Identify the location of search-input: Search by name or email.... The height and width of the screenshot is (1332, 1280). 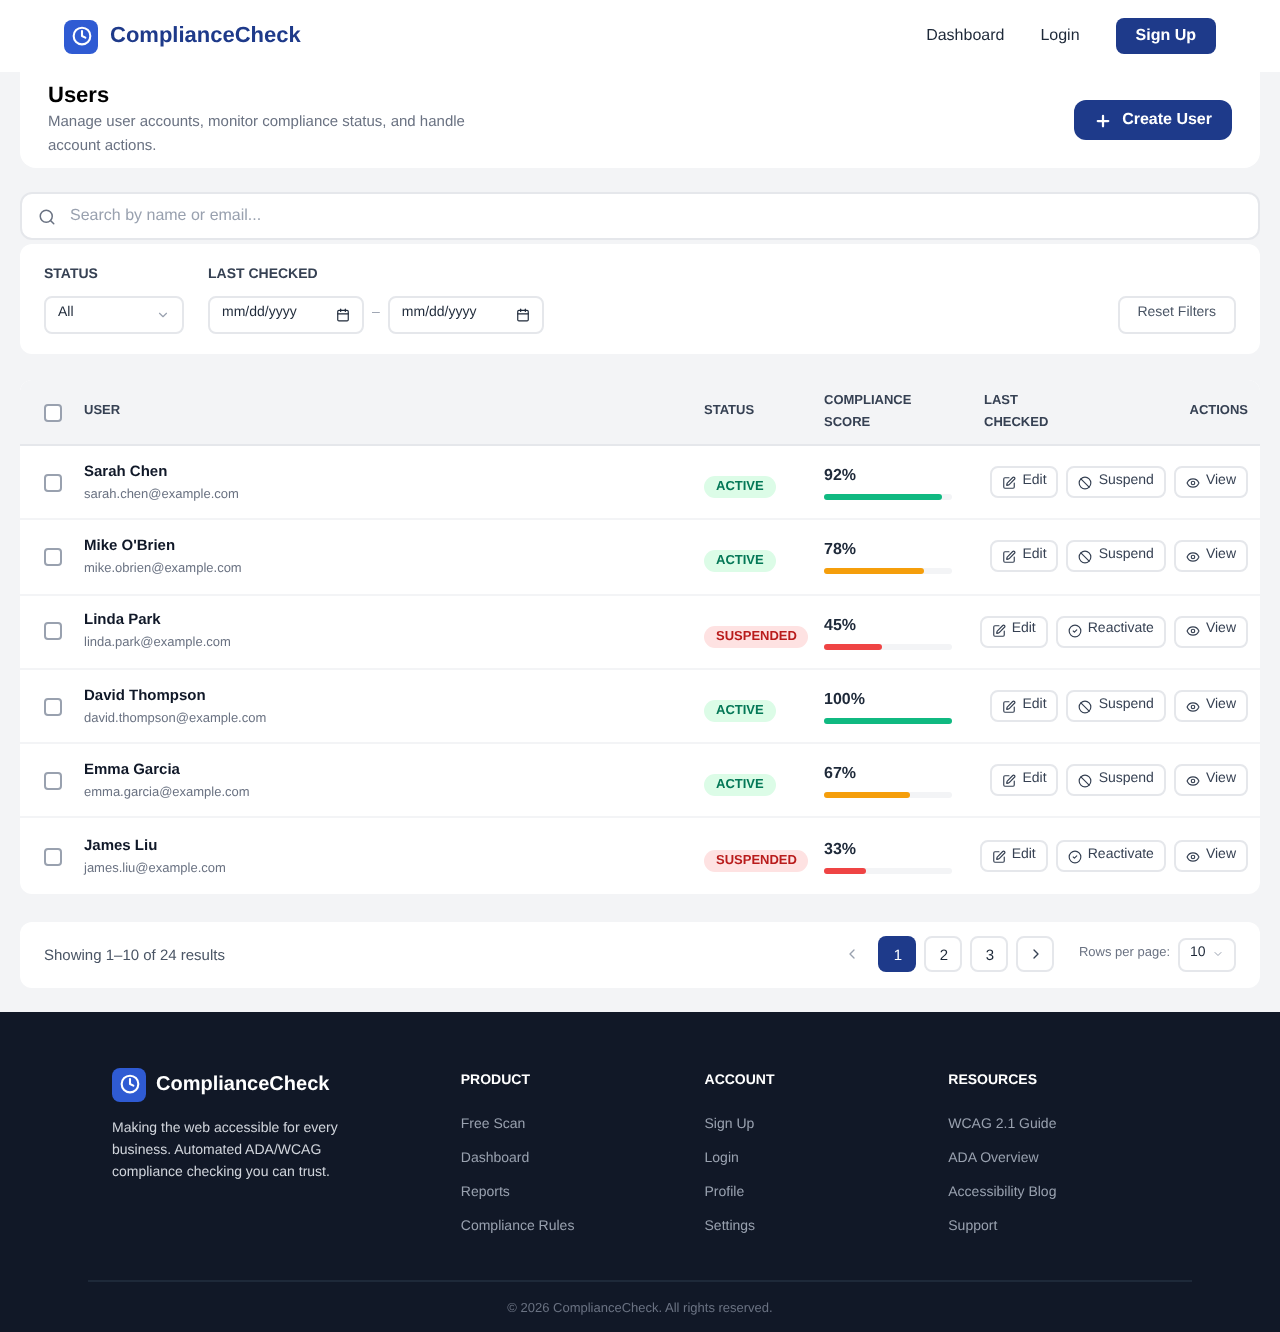
(656, 216).